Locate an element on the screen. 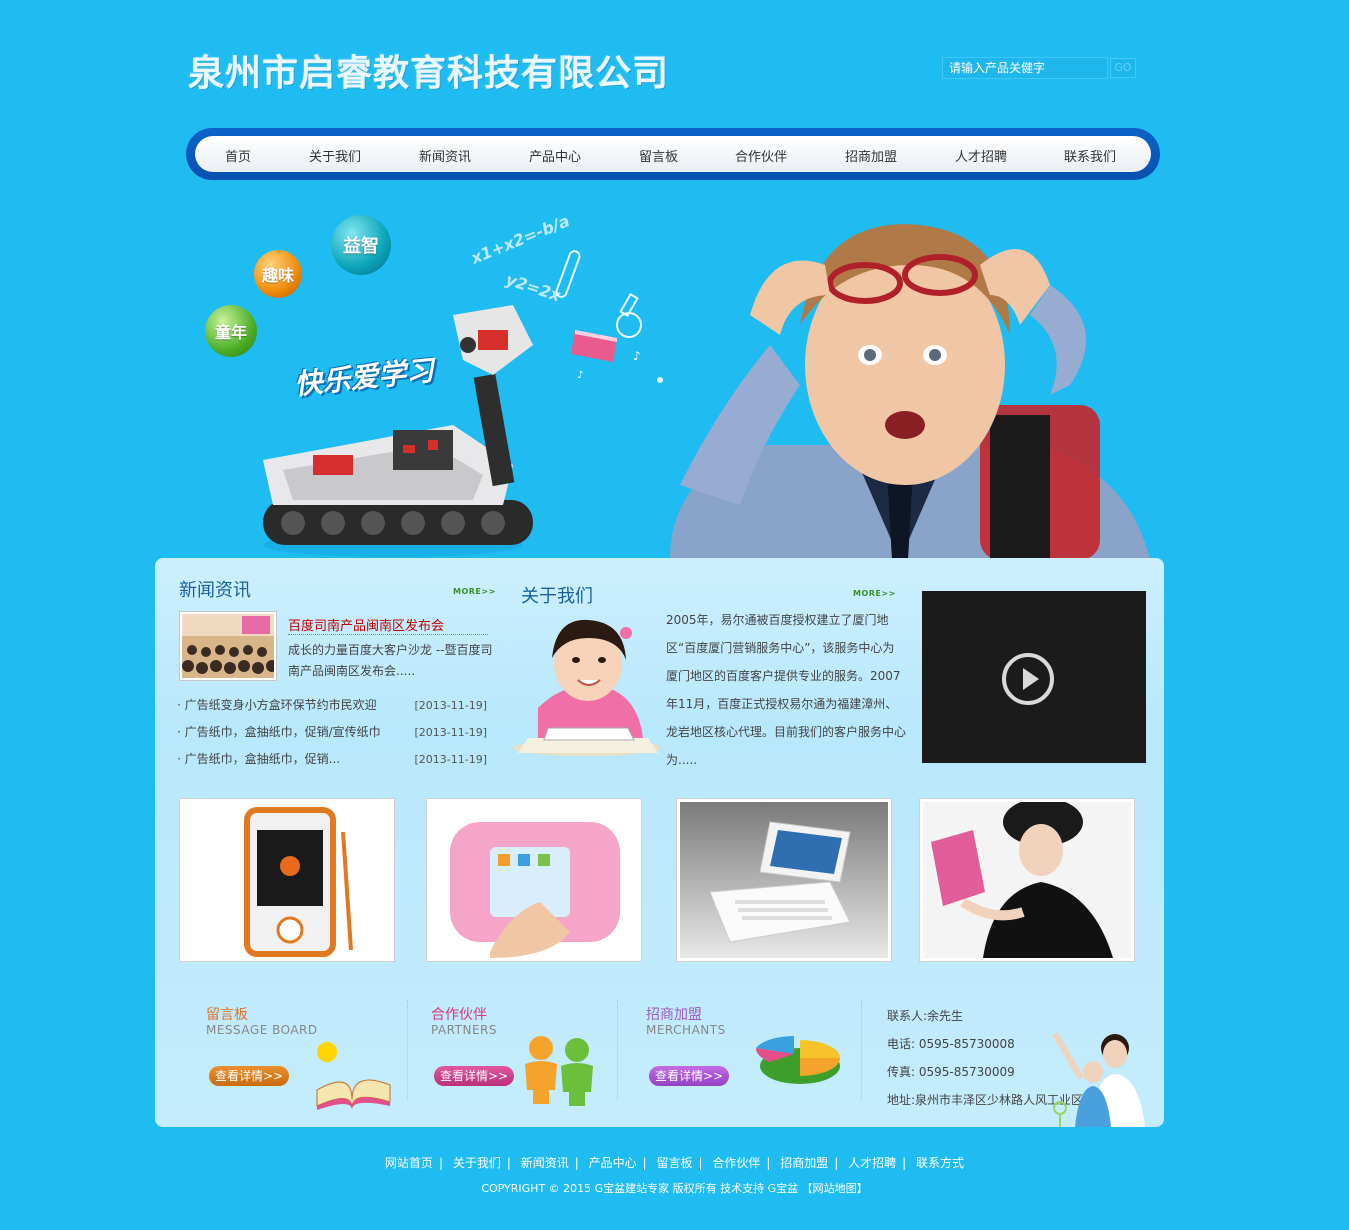 The height and width of the screenshot is (1230, 1349). news-more-link: MORE>> is located at coordinates (474, 591).